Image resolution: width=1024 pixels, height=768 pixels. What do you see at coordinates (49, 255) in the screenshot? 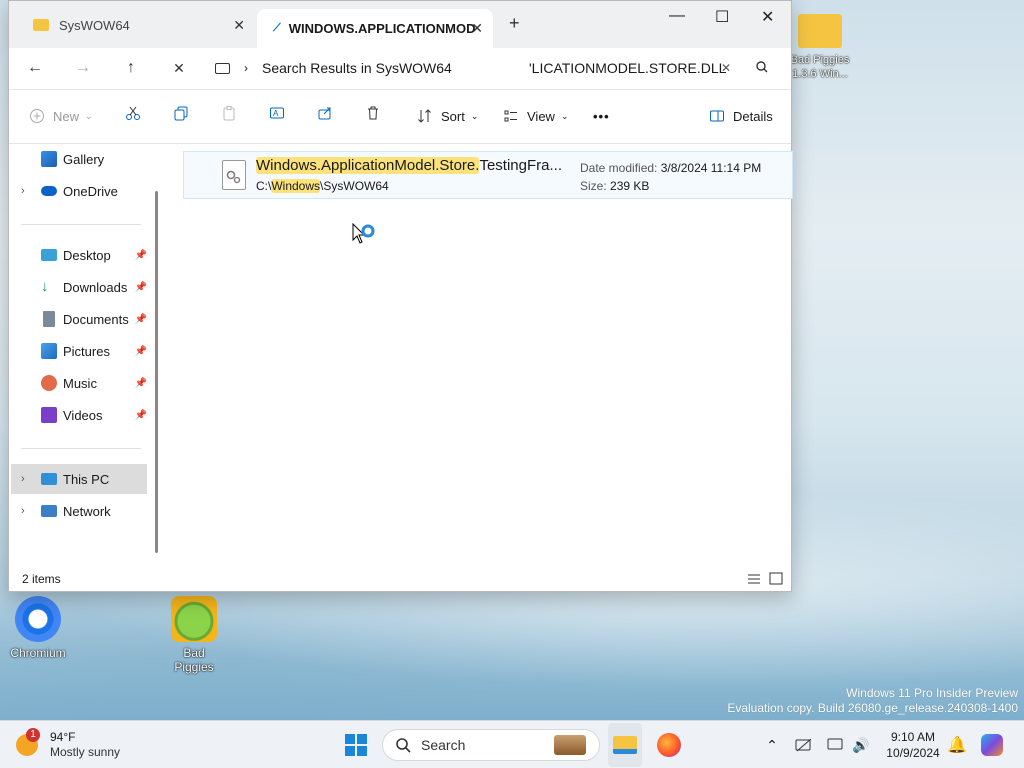
I see `desktop-icon` at bounding box center [49, 255].